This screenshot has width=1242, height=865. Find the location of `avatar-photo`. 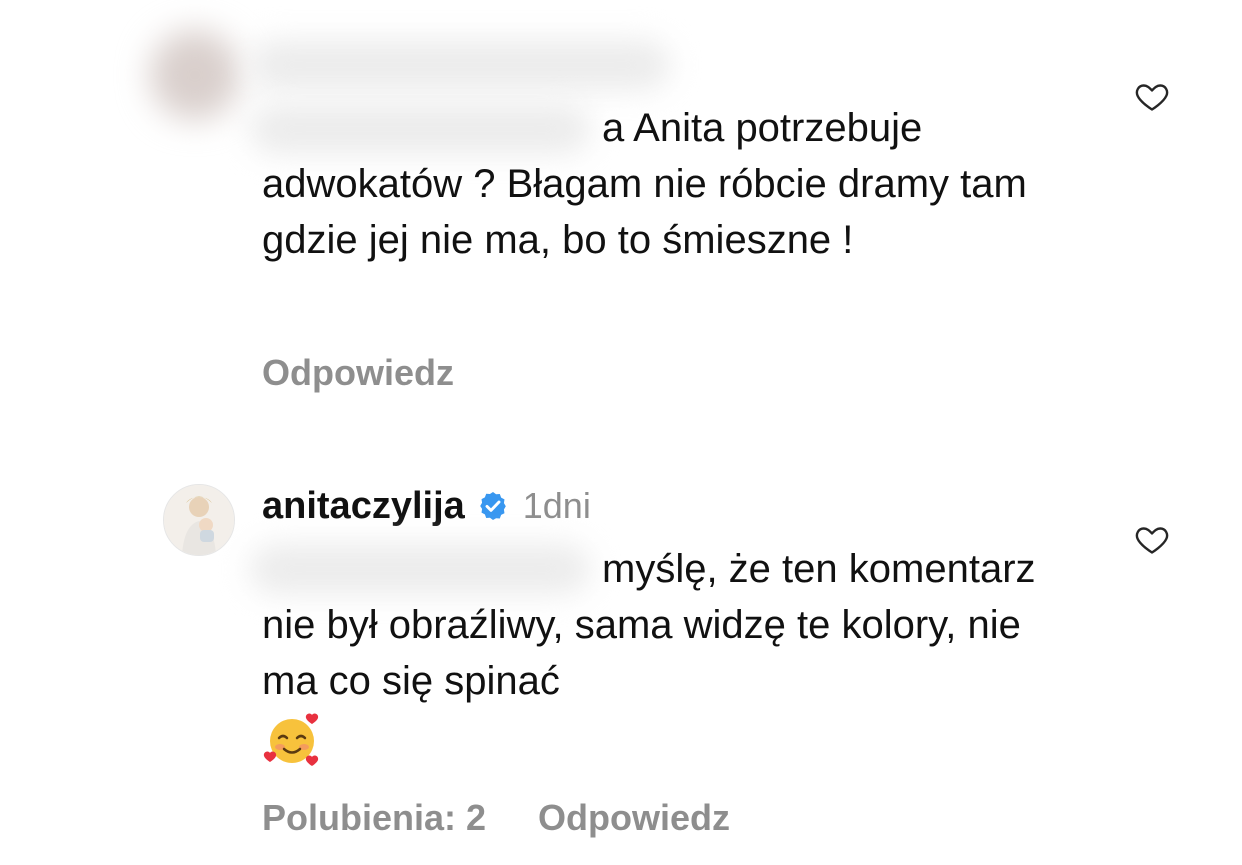

avatar-photo is located at coordinates (199, 520).